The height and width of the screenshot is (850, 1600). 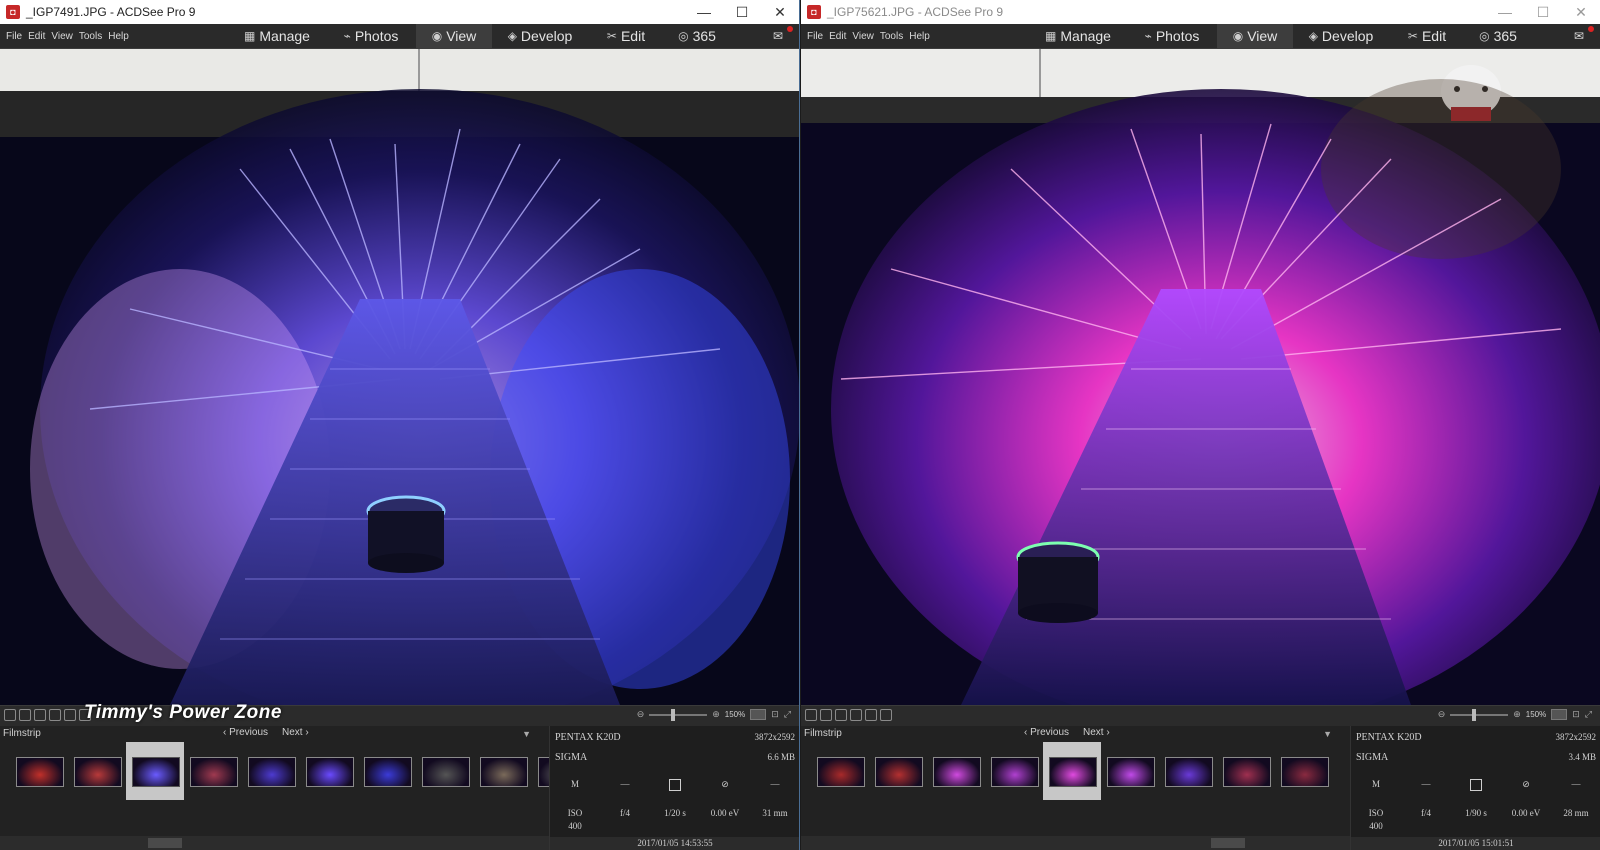 I want to click on title-bar: ◘ _IGP75621.JPG - ACDSee Pro 9 — ☐ ✕, so click(x=1200, y=12).